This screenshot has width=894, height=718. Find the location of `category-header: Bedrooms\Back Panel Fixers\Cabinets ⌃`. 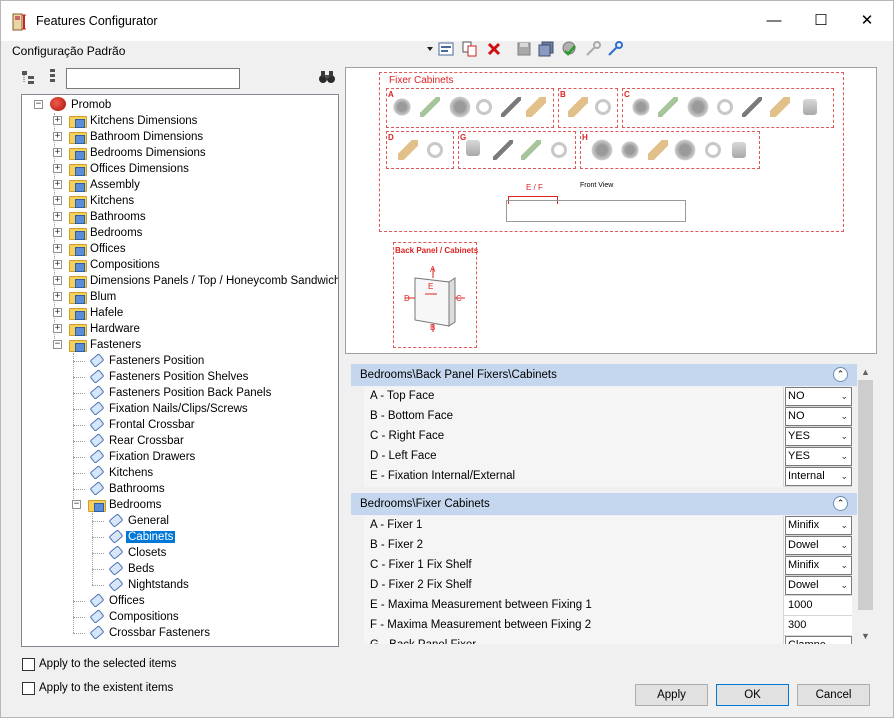

category-header: Bedrooms\Back Panel Fixers\Cabinets ⌃ is located at coordinates (604, 375).